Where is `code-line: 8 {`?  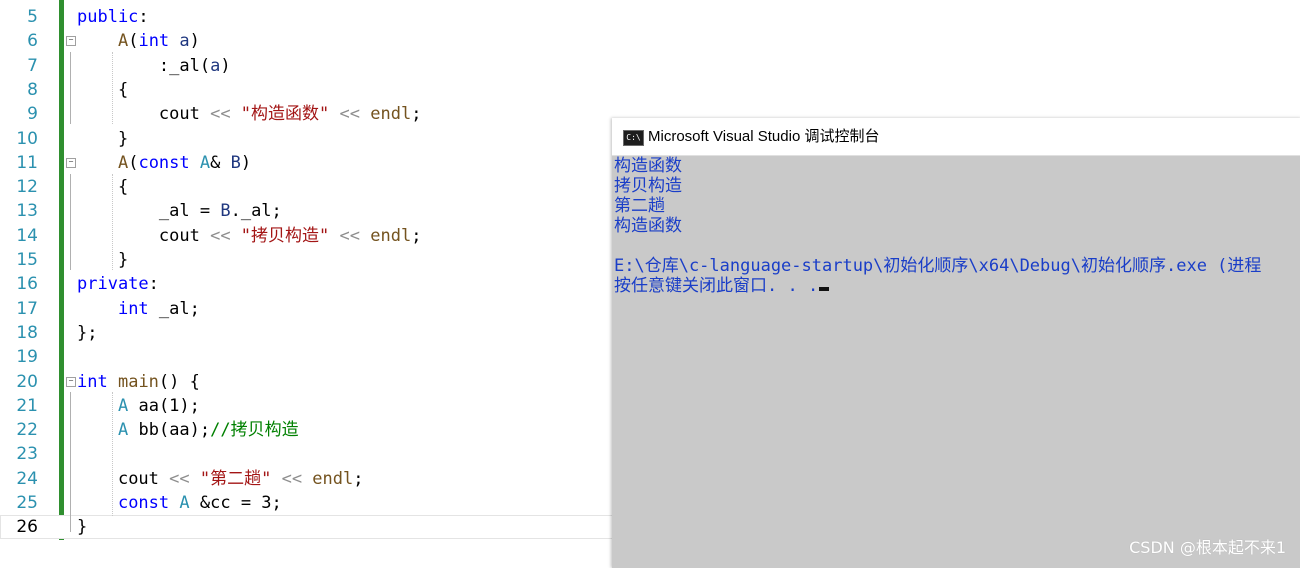 code-line: 8 { is located at coordinates (650, 90).